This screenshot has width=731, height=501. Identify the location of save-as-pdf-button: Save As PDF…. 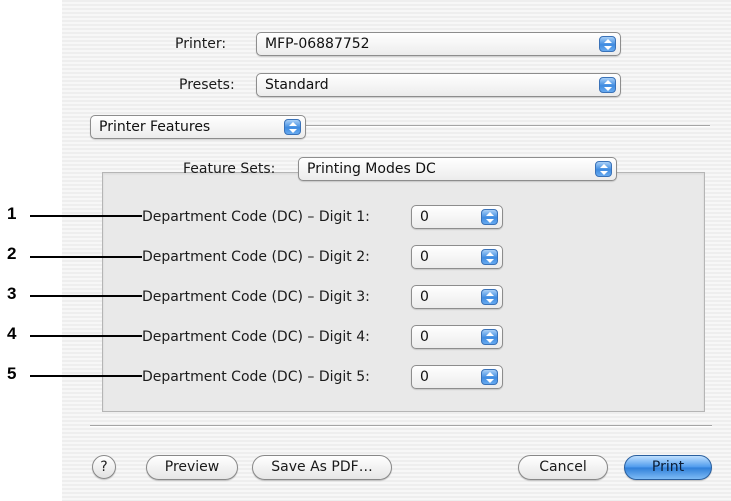
(322, 467).